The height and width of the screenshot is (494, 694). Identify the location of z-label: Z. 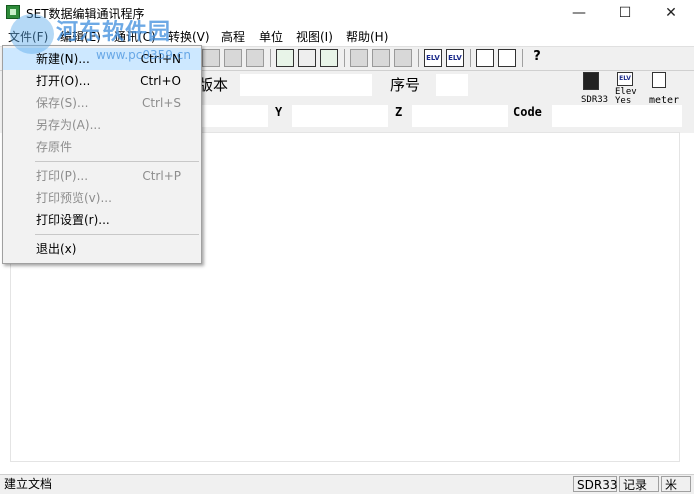
(399, 112).